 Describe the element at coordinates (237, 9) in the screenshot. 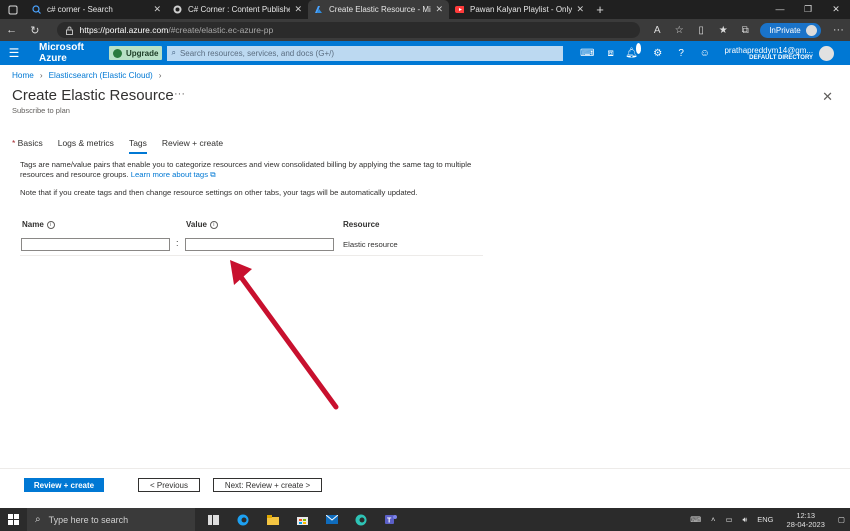

I see `browser-tab-csharp: C# Corner : Content Publisher ✕` at that location.